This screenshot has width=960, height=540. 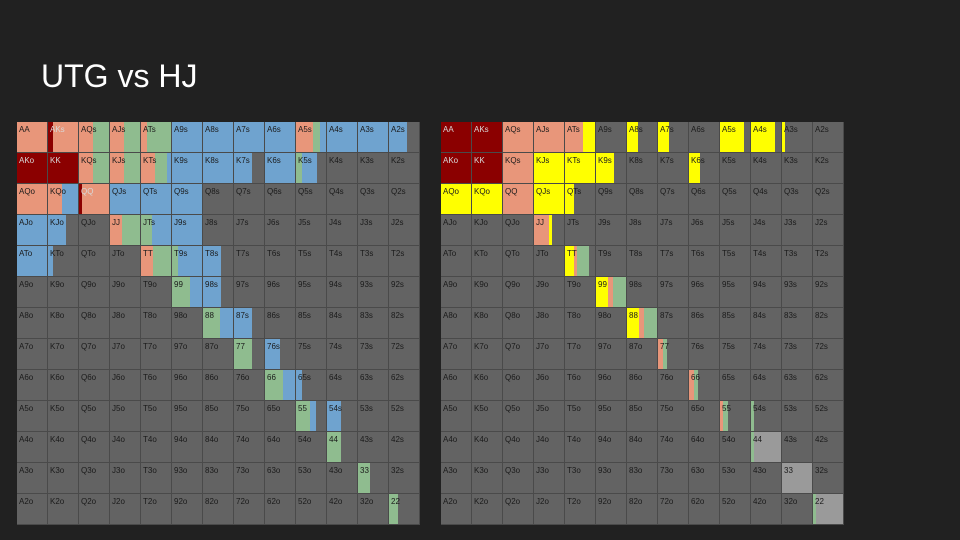 What do you see at coordinates (373, 354) in the screenshot?
I see `hand-cell-73s: 73s` at bounding box center [373, 354].